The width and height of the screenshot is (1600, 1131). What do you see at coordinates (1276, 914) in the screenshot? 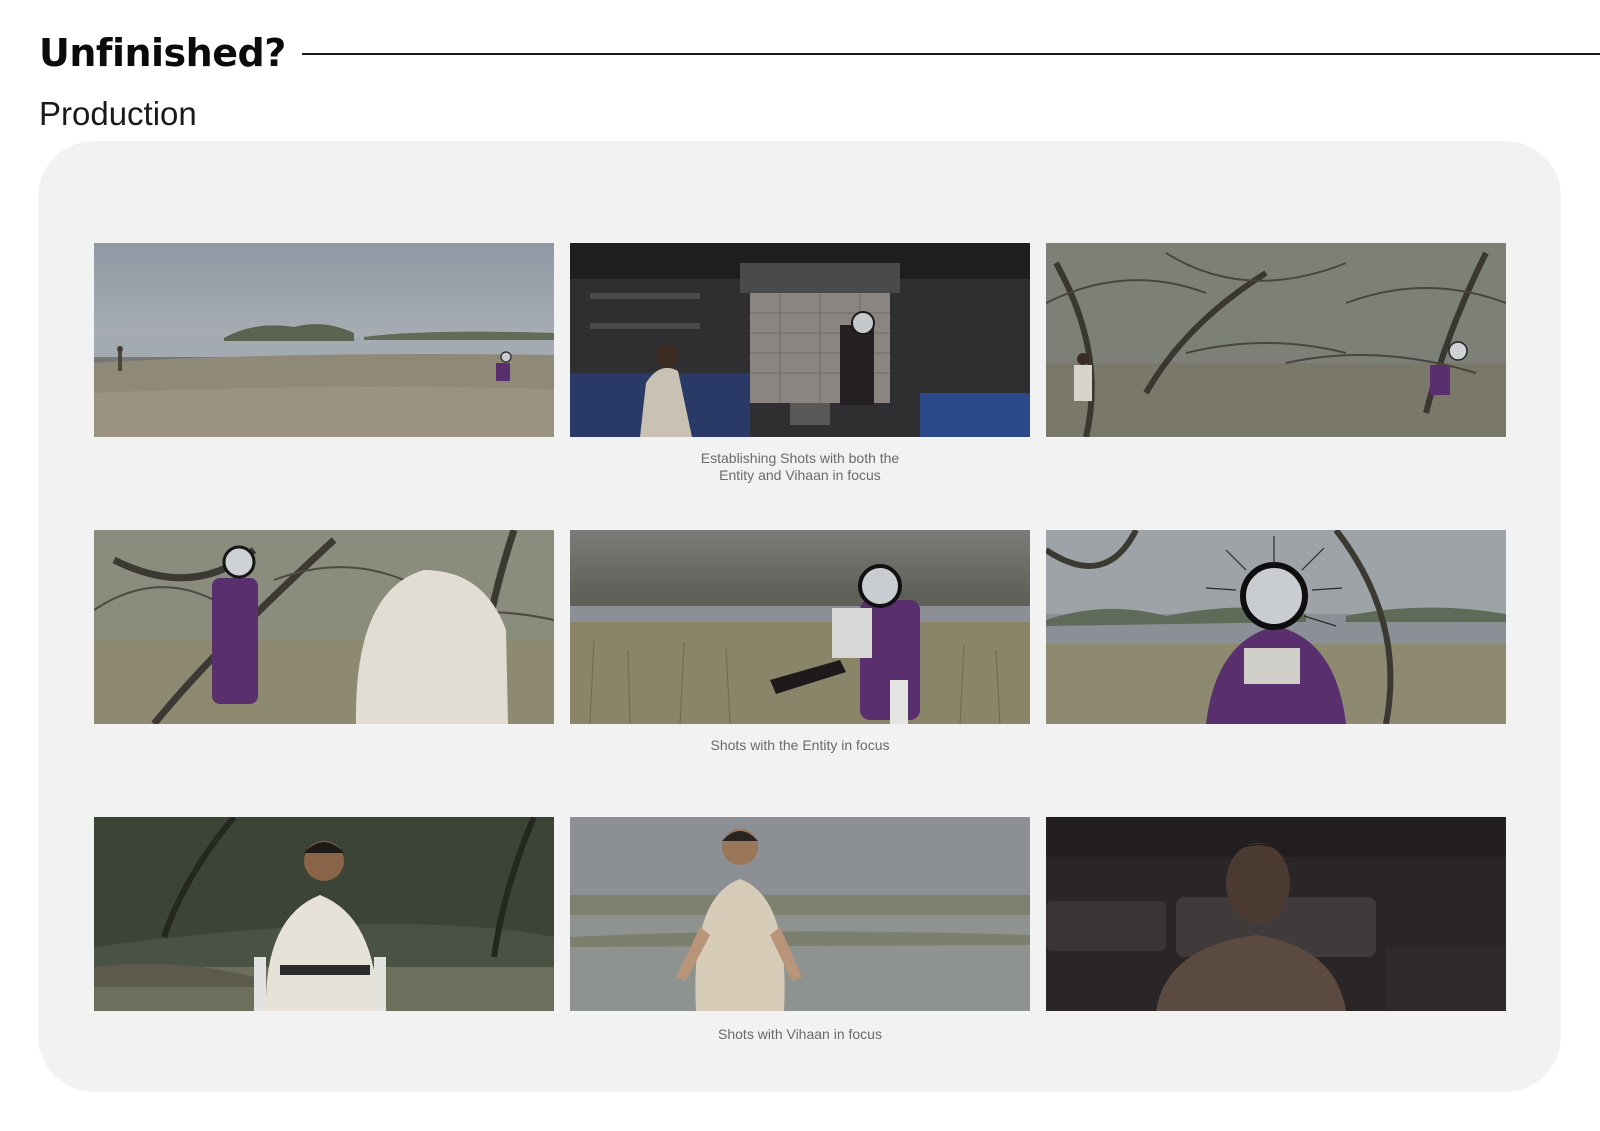
I see `vihaan-shot-dark` at bounding box center [1276, 914].